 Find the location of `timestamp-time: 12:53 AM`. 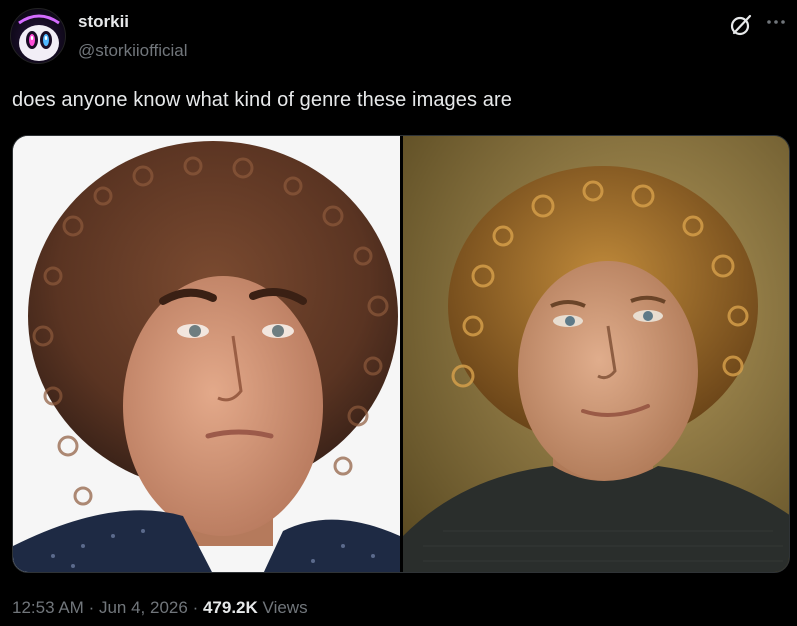

timestamp-time: 12:53 AM is located at coordinates (48, 607).